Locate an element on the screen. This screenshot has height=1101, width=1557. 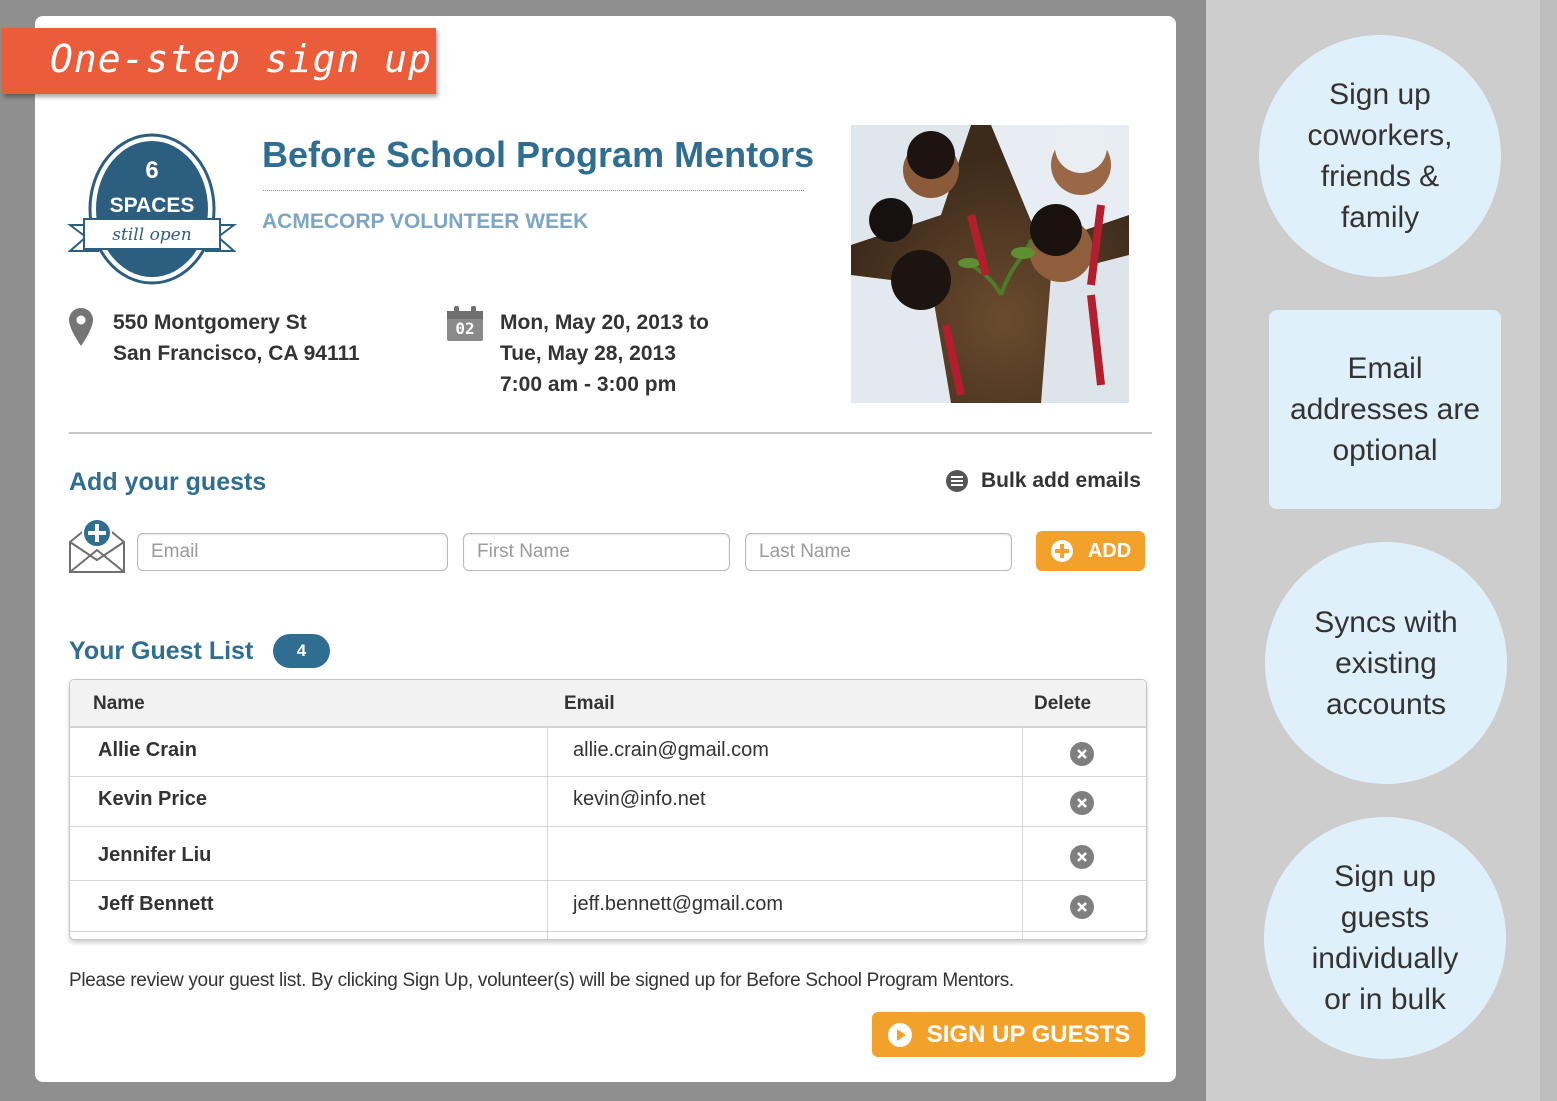
calendar-day: 02 is located at coordinates (465, 328).